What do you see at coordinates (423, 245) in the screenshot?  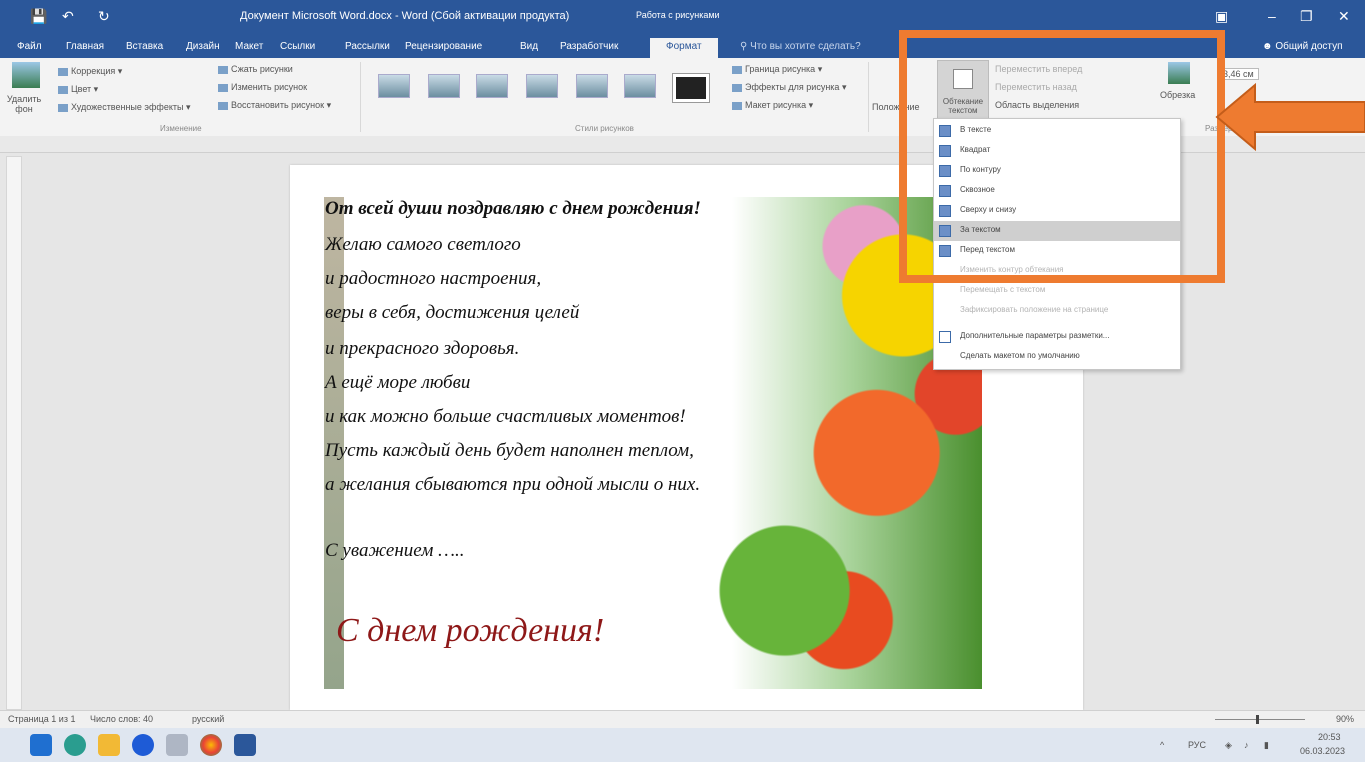 I see `poem-line: Желаю самого светлого` at bounding box center [423, 245].